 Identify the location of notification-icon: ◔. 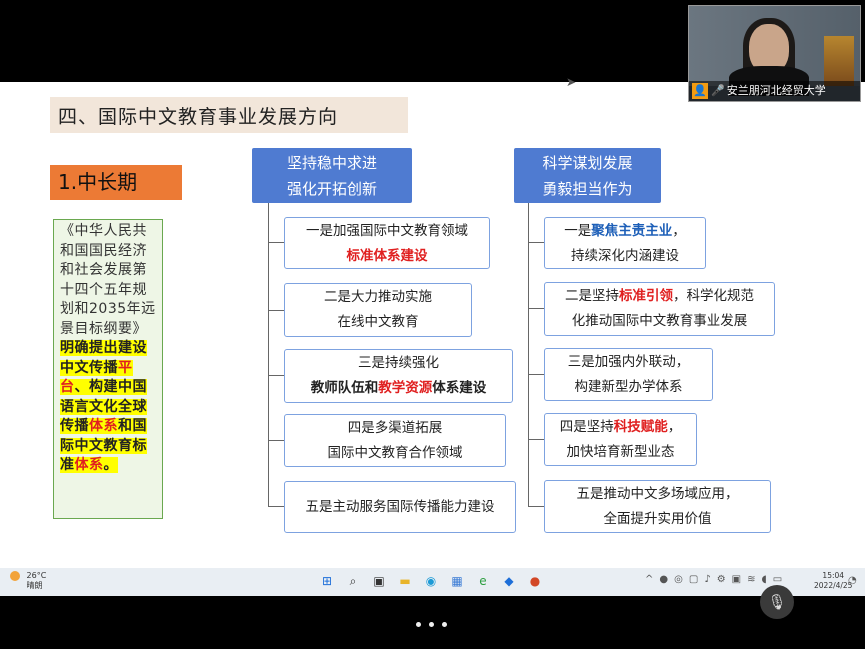
(852, 580).